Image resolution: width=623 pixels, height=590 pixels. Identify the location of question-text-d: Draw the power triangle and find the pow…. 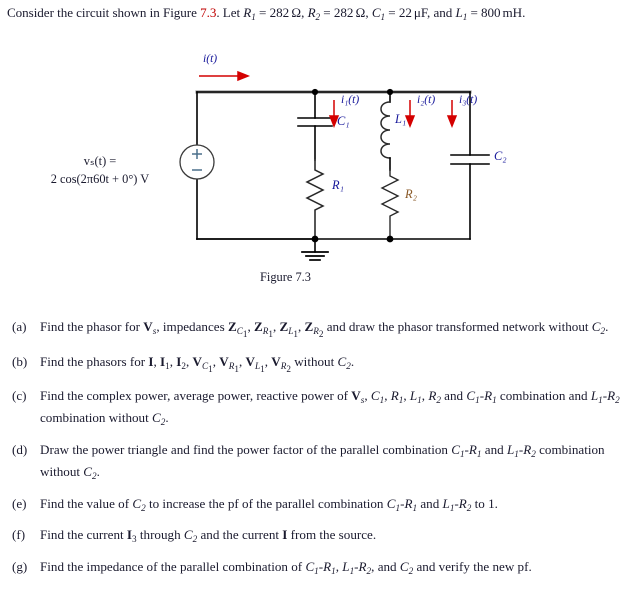
(322, 461).